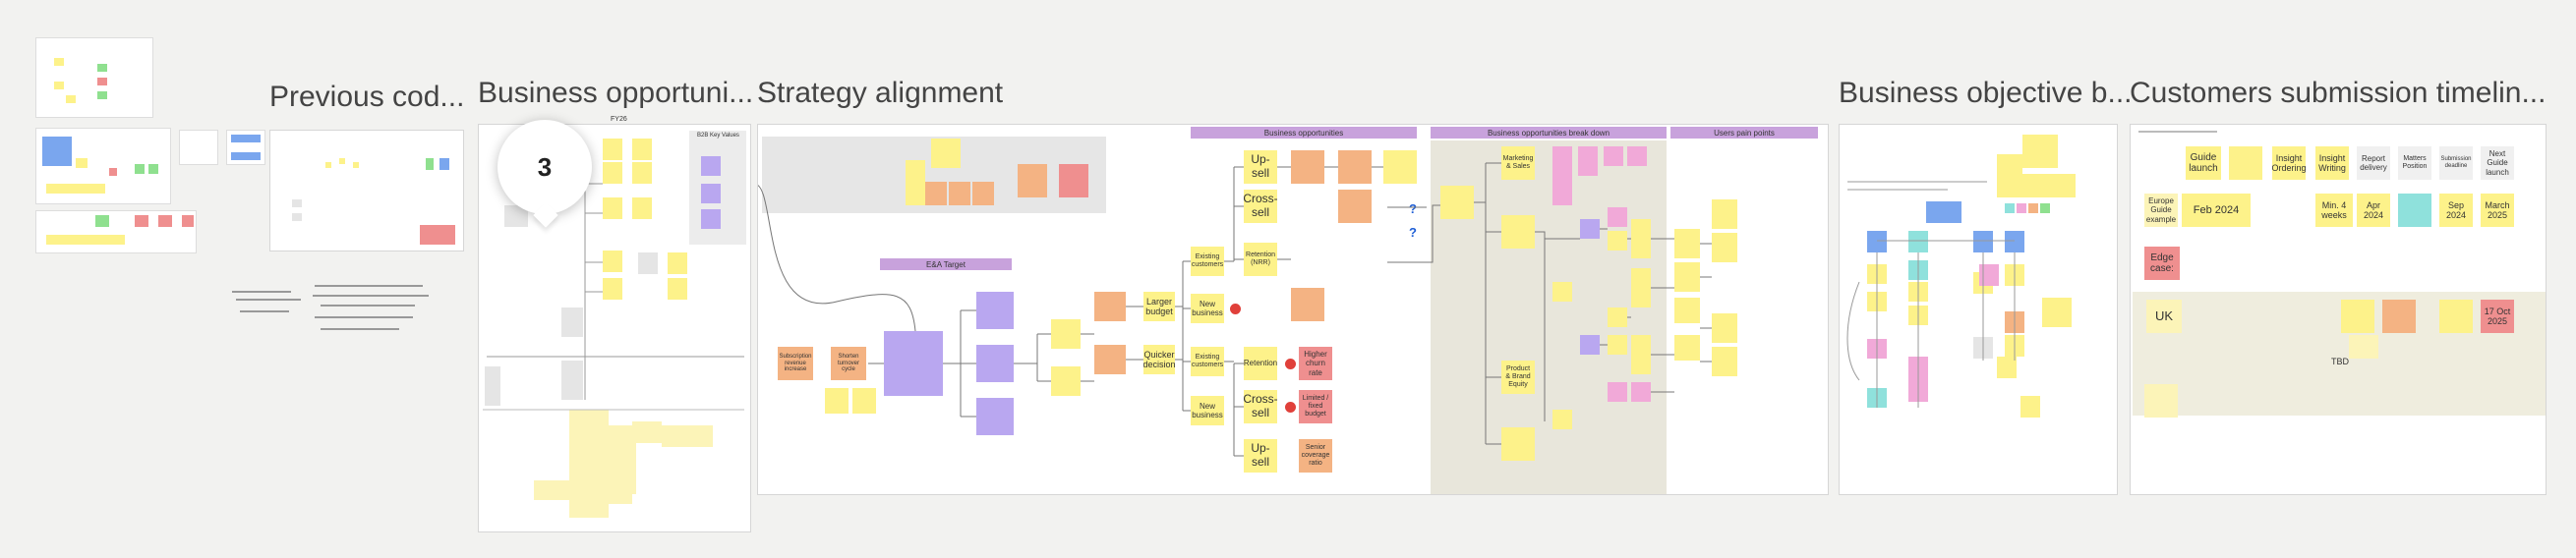 Image resolution: width=2576 pixels, height=558 pixels. I want to click on connector-lines, so click(1931, 294).